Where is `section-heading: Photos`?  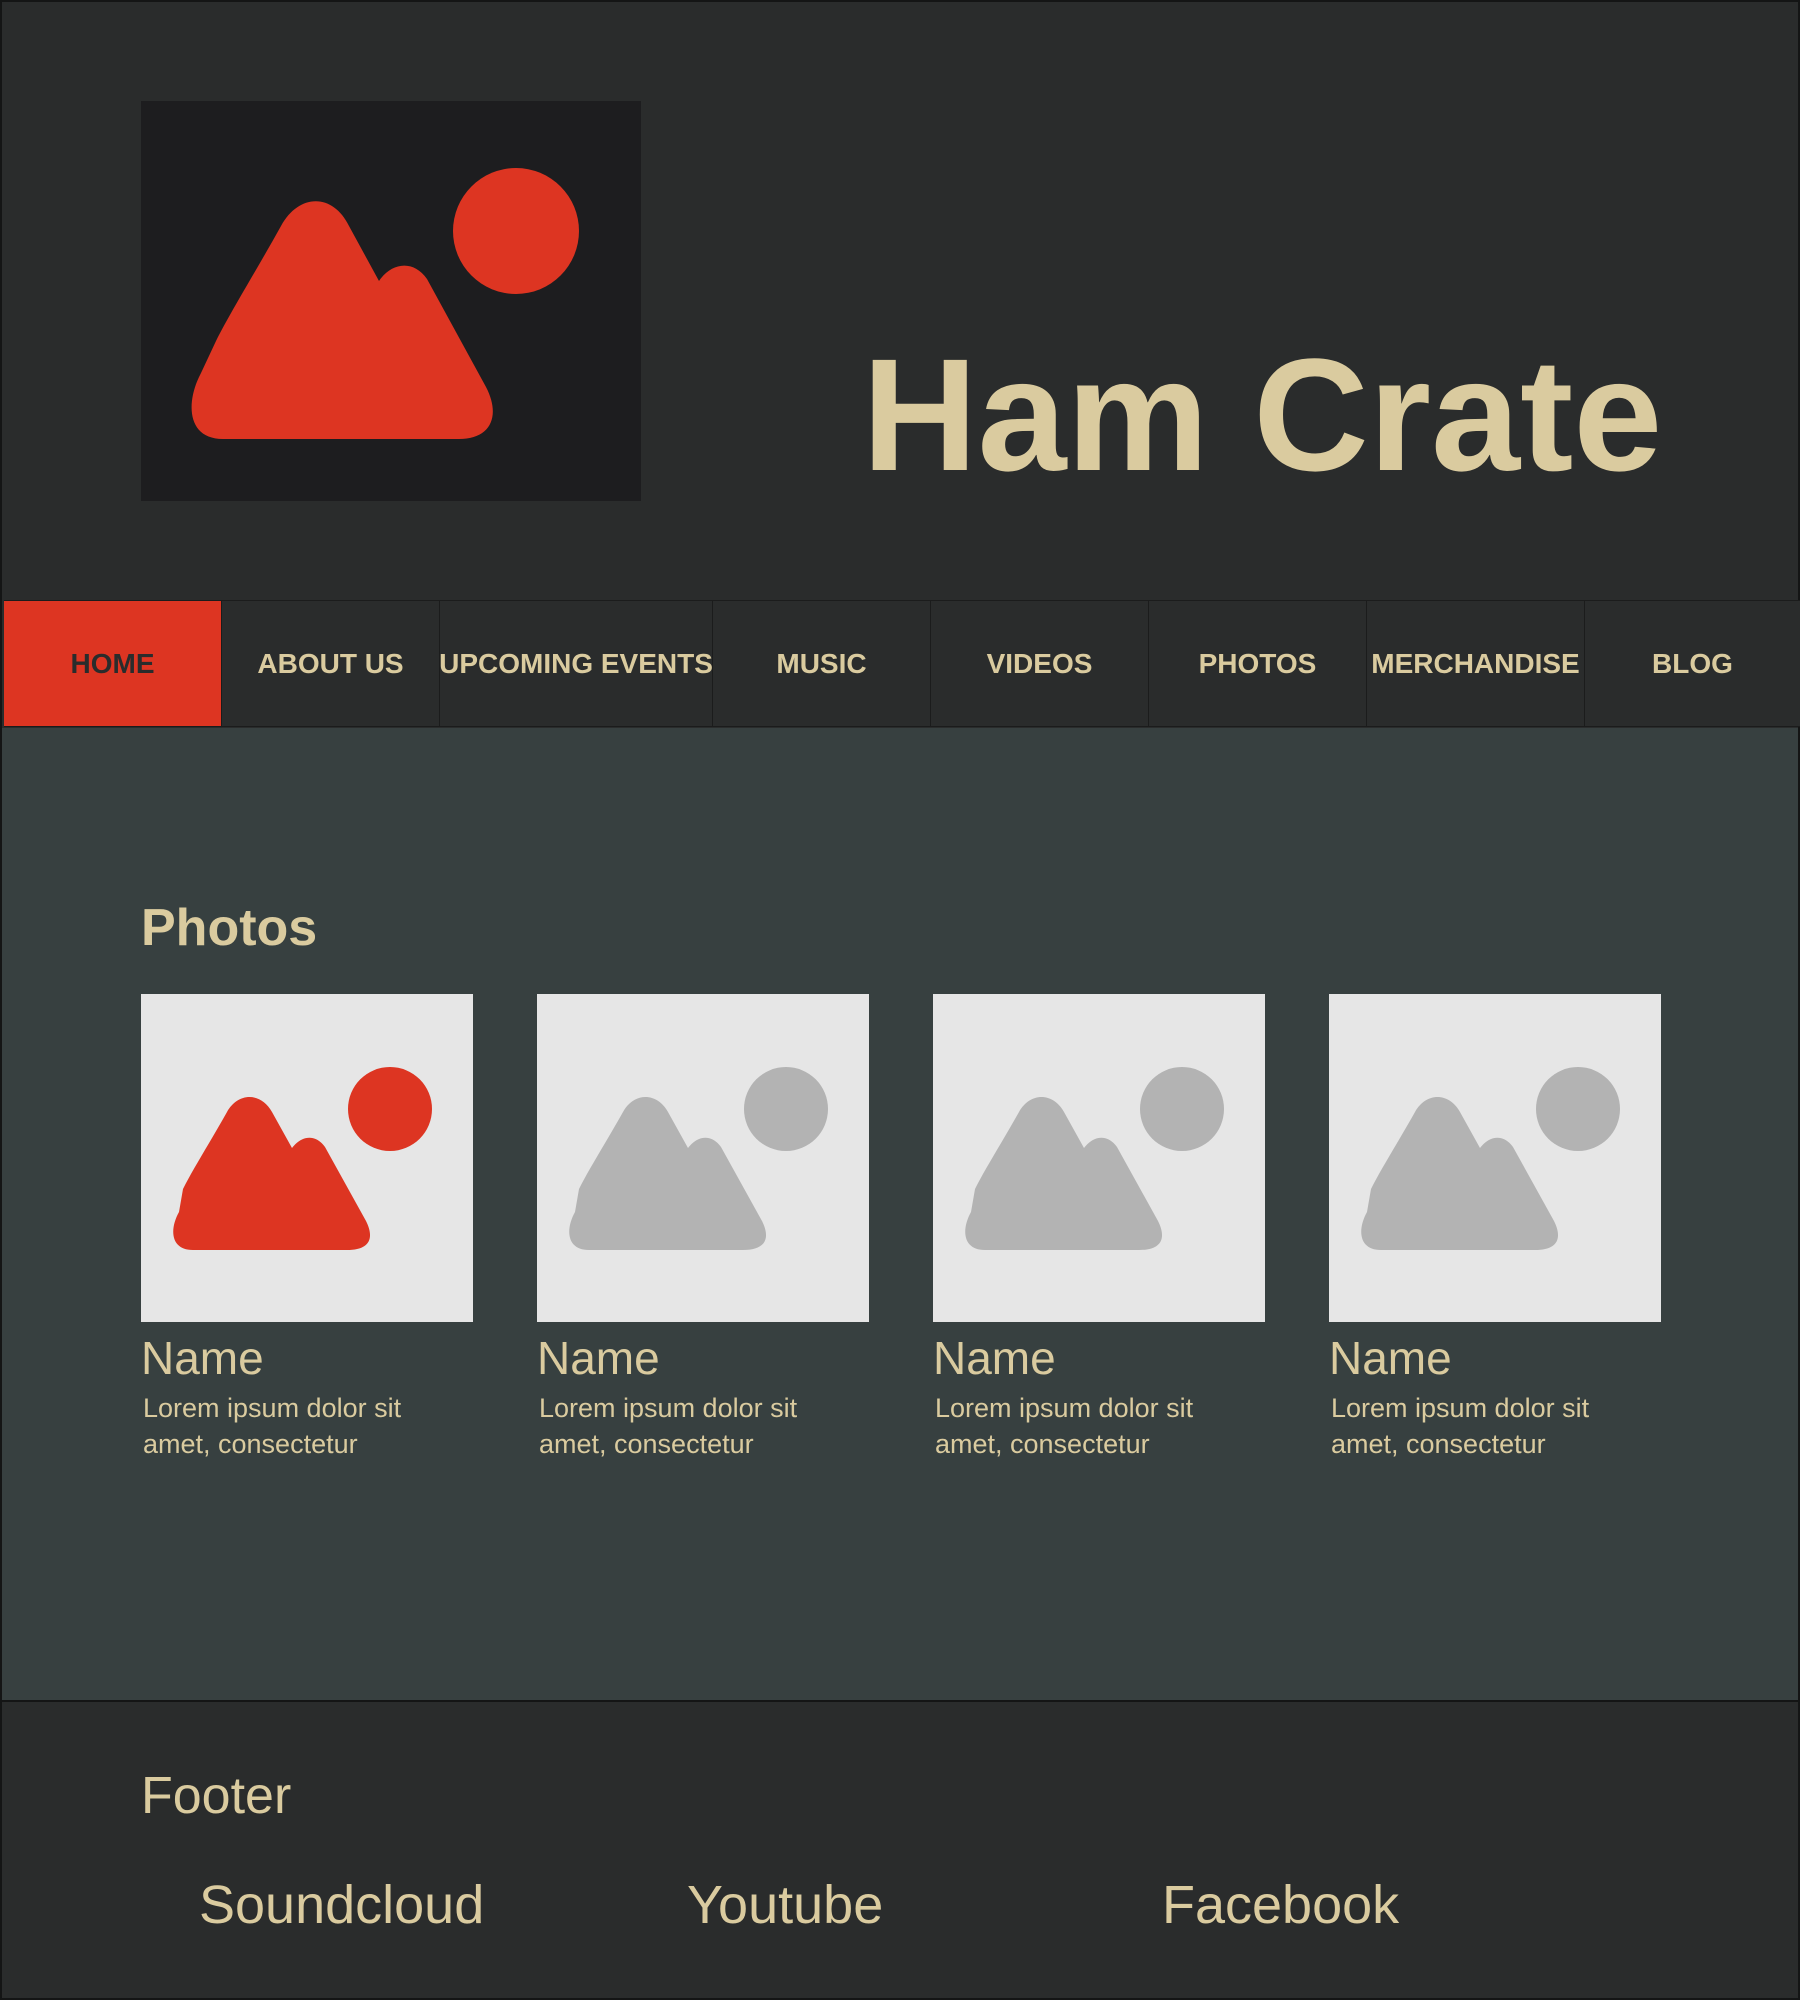 section-heading: Photos is located at coordinates (229, 928).